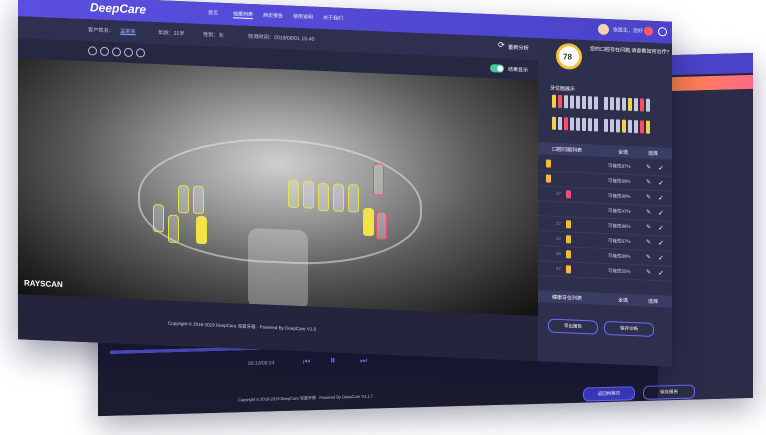 This screenshot has width=766, height=435. What do you see at coordinates (116, 52) in the screenshot?
I see `rotate-icon` at bounding box center [116, 52].